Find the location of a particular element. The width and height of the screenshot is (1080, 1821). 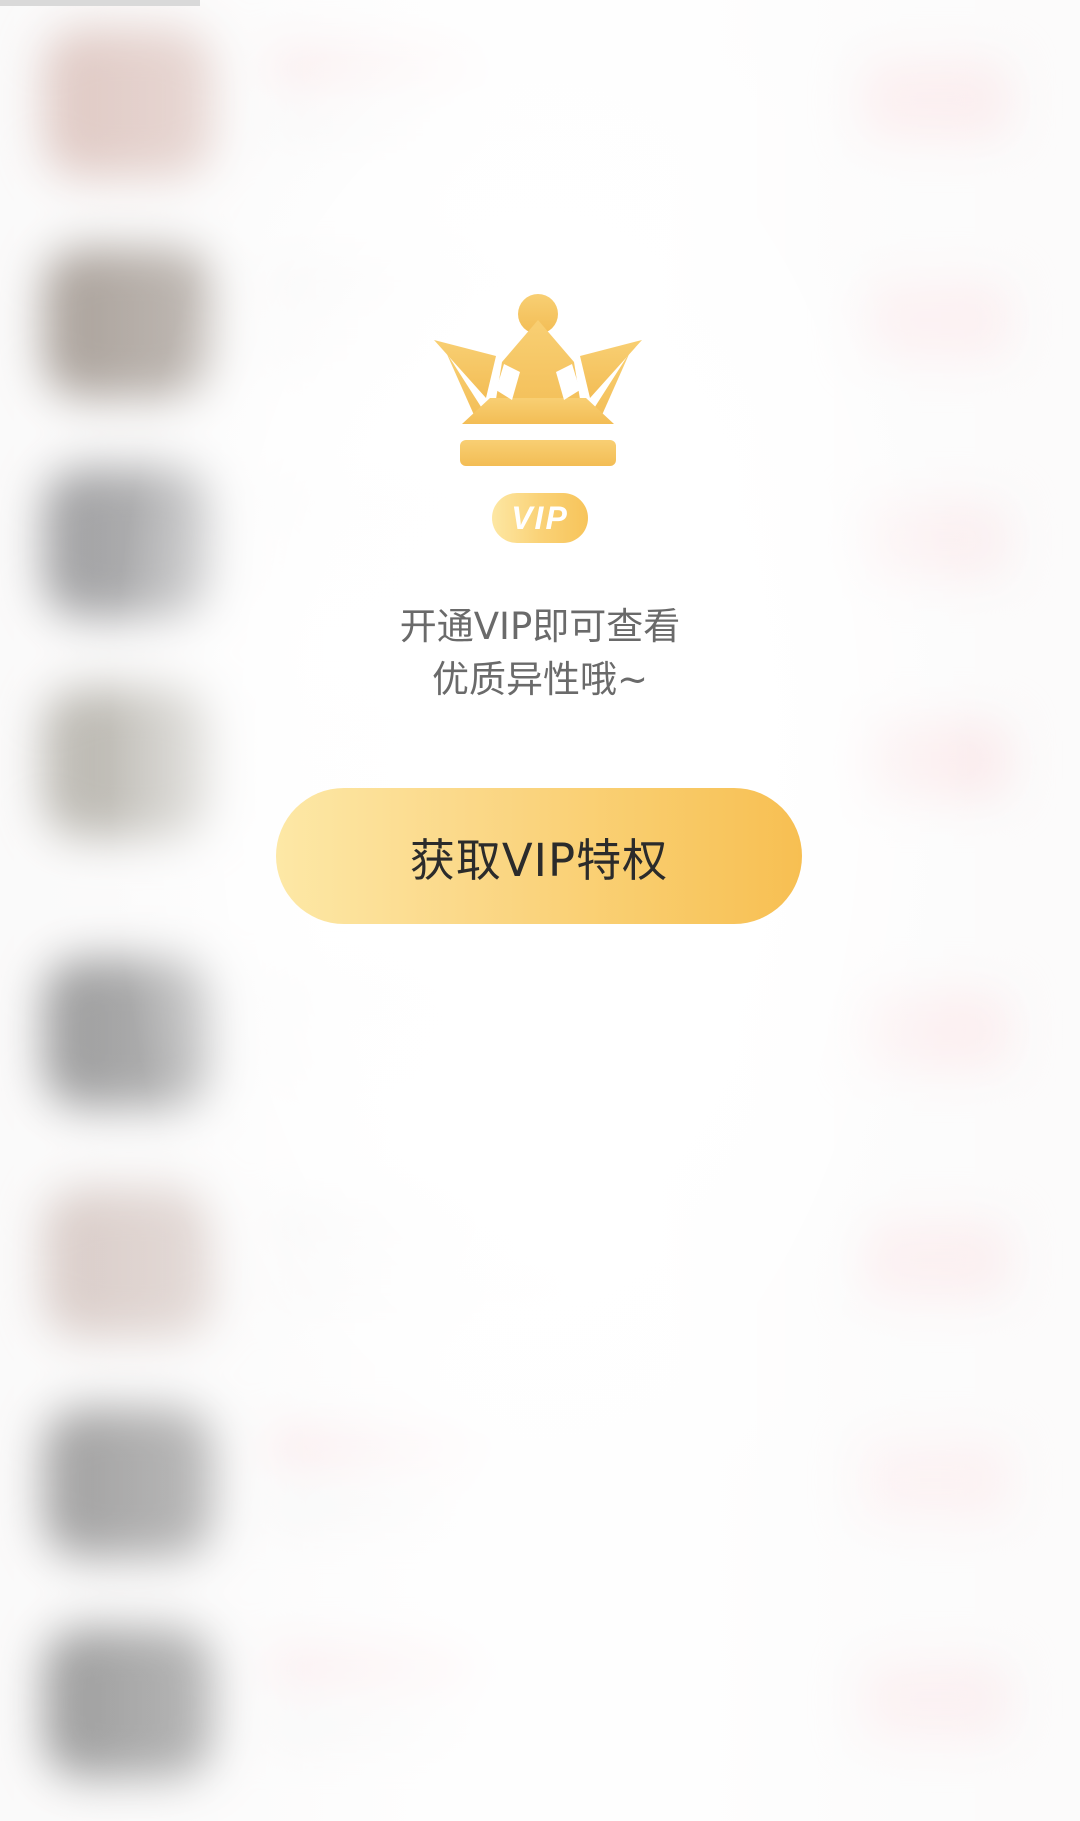

vip-message-line2: 优质异性哦~ is located at coordinates (539, 679).